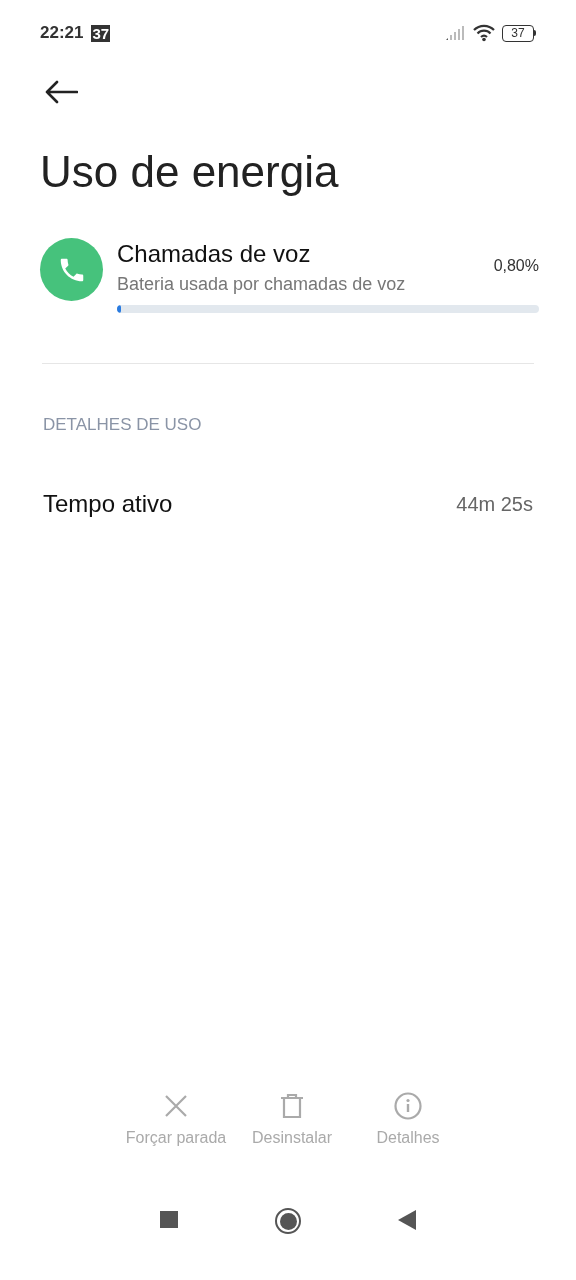 The height and width of the screenshot is (1280, 576). What do you see at coordinates (407, 1220) in the screenshot?
I see `back-button` at bounding box center [407, 1220].